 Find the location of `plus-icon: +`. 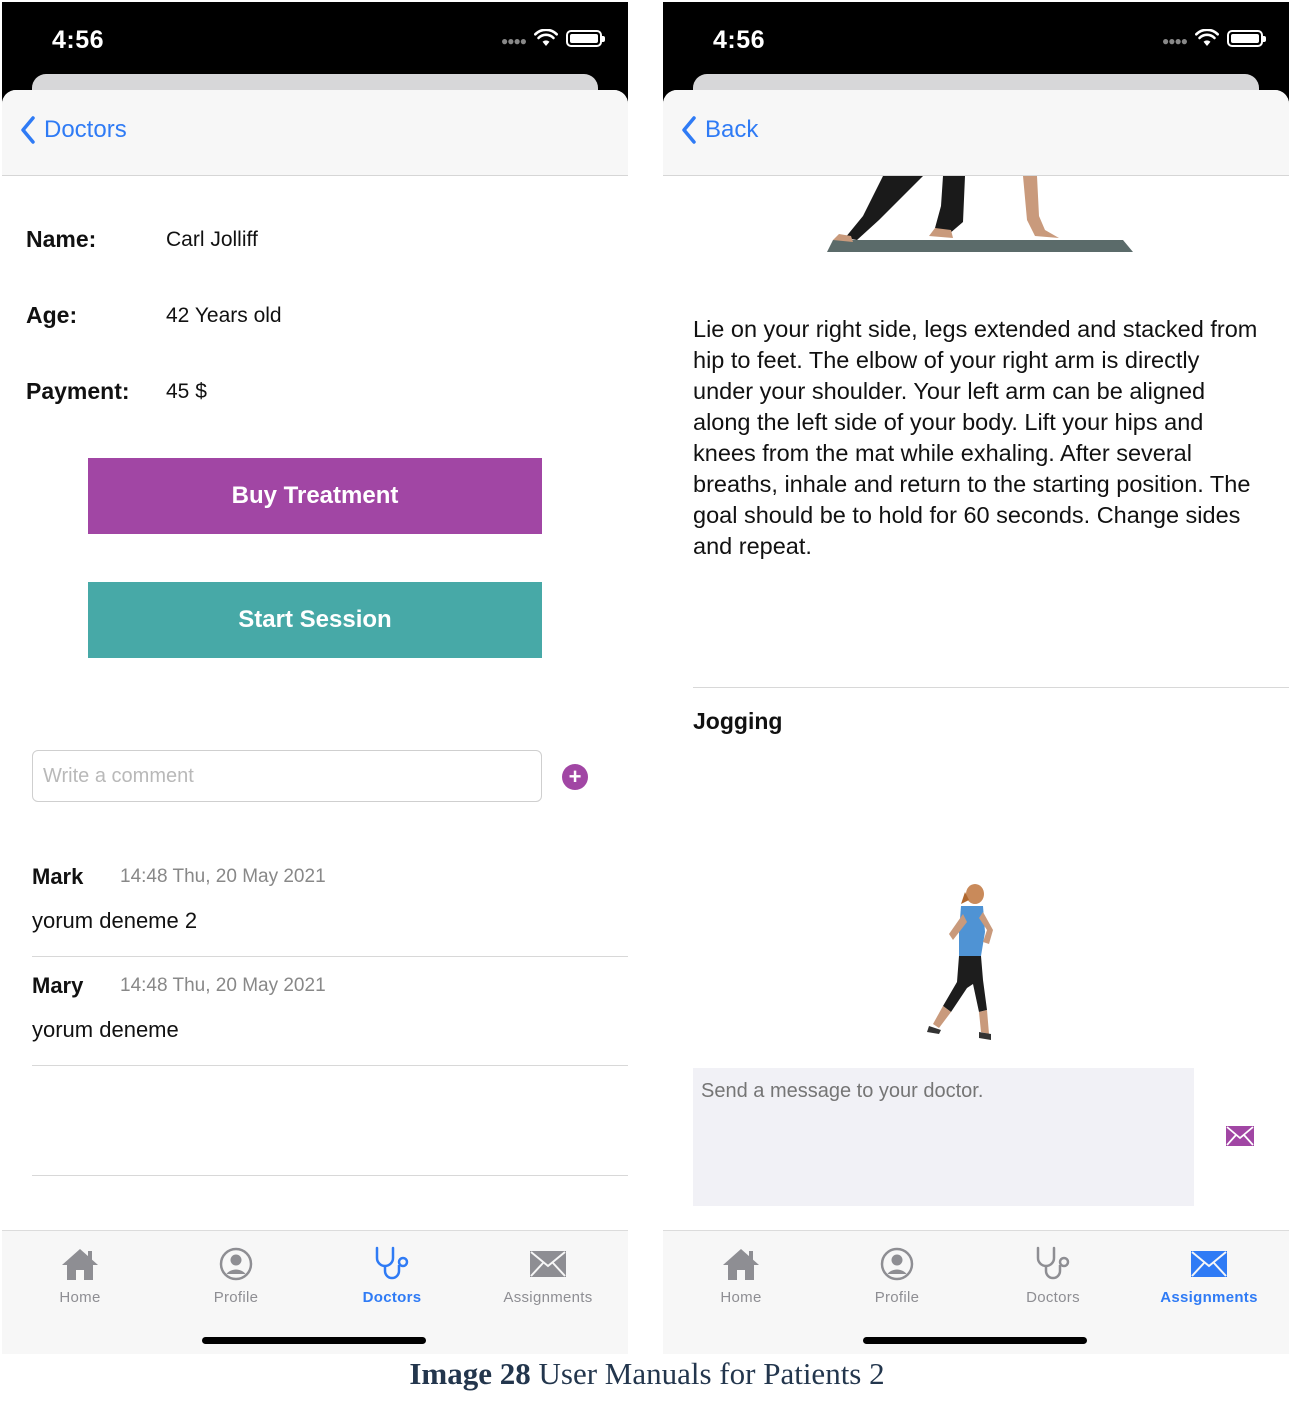

plus-icon: + is located at coordinates (575, 776).